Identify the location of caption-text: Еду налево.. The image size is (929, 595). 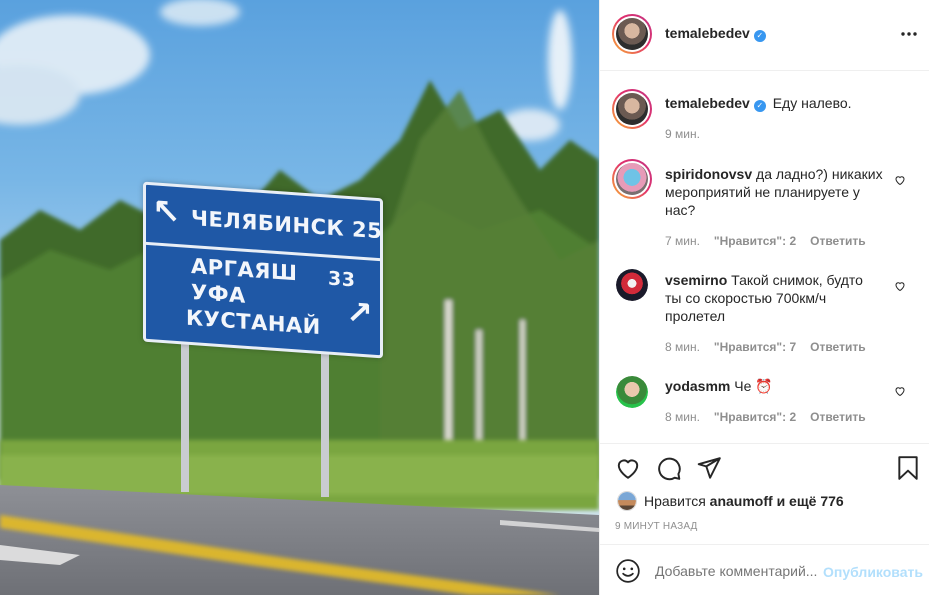
(812, 103).